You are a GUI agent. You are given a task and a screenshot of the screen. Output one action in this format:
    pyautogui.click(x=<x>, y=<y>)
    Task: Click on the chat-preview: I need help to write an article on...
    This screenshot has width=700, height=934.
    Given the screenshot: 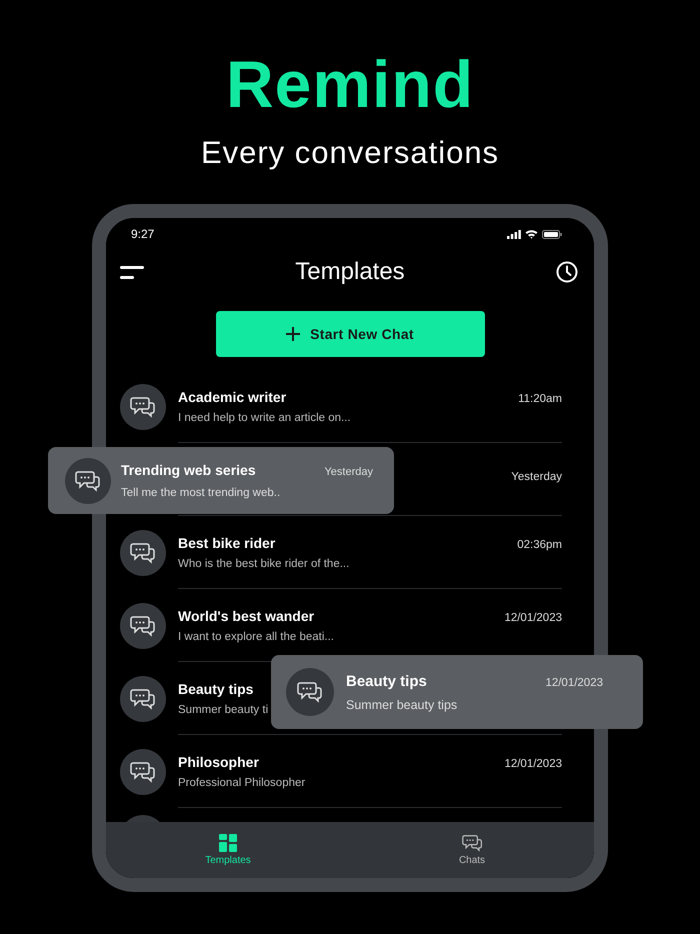 What is the action you would take?
    pyautogui.click(x=264, y=418)
    